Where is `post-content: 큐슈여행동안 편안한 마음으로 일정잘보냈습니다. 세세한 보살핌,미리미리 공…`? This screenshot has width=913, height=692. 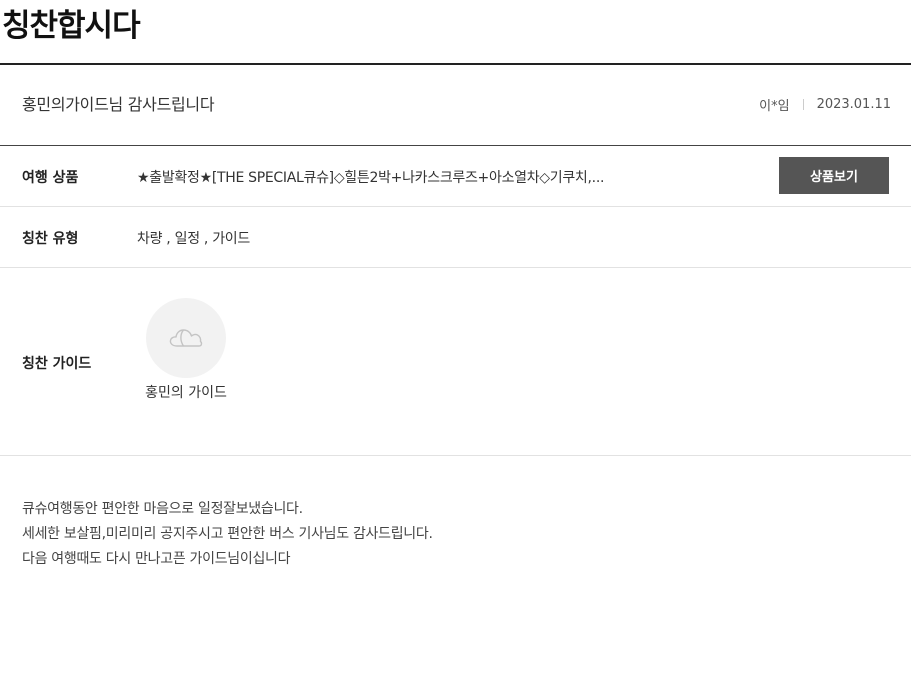
post-content: 큐슈여행동안 편안한 마음으로 일정잘보냈습니다. 세세한 보살핌,미리미리 공… is located at coordinates (227, 534).